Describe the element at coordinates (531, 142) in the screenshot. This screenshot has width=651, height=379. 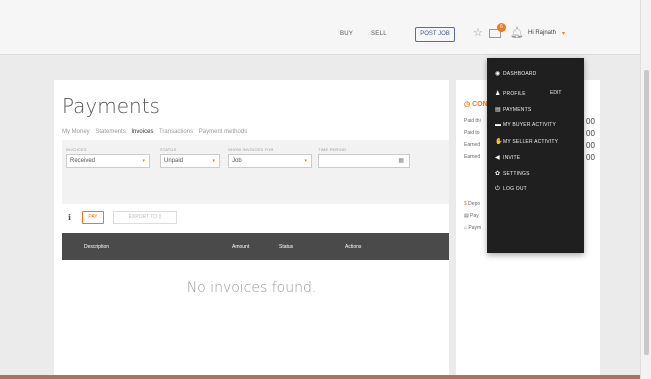
I see `menu-item-label: MY SELLER ACTIVITY` at that location.